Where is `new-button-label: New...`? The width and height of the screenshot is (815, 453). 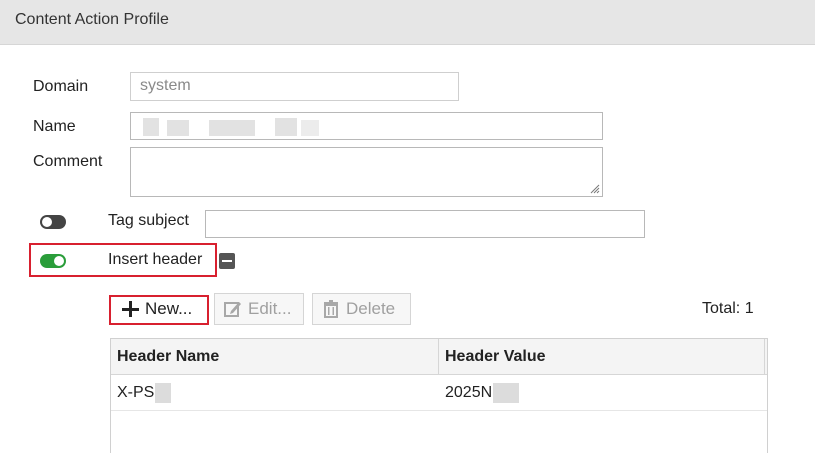
new-button-label: New... is located at coordinates (169, 308).